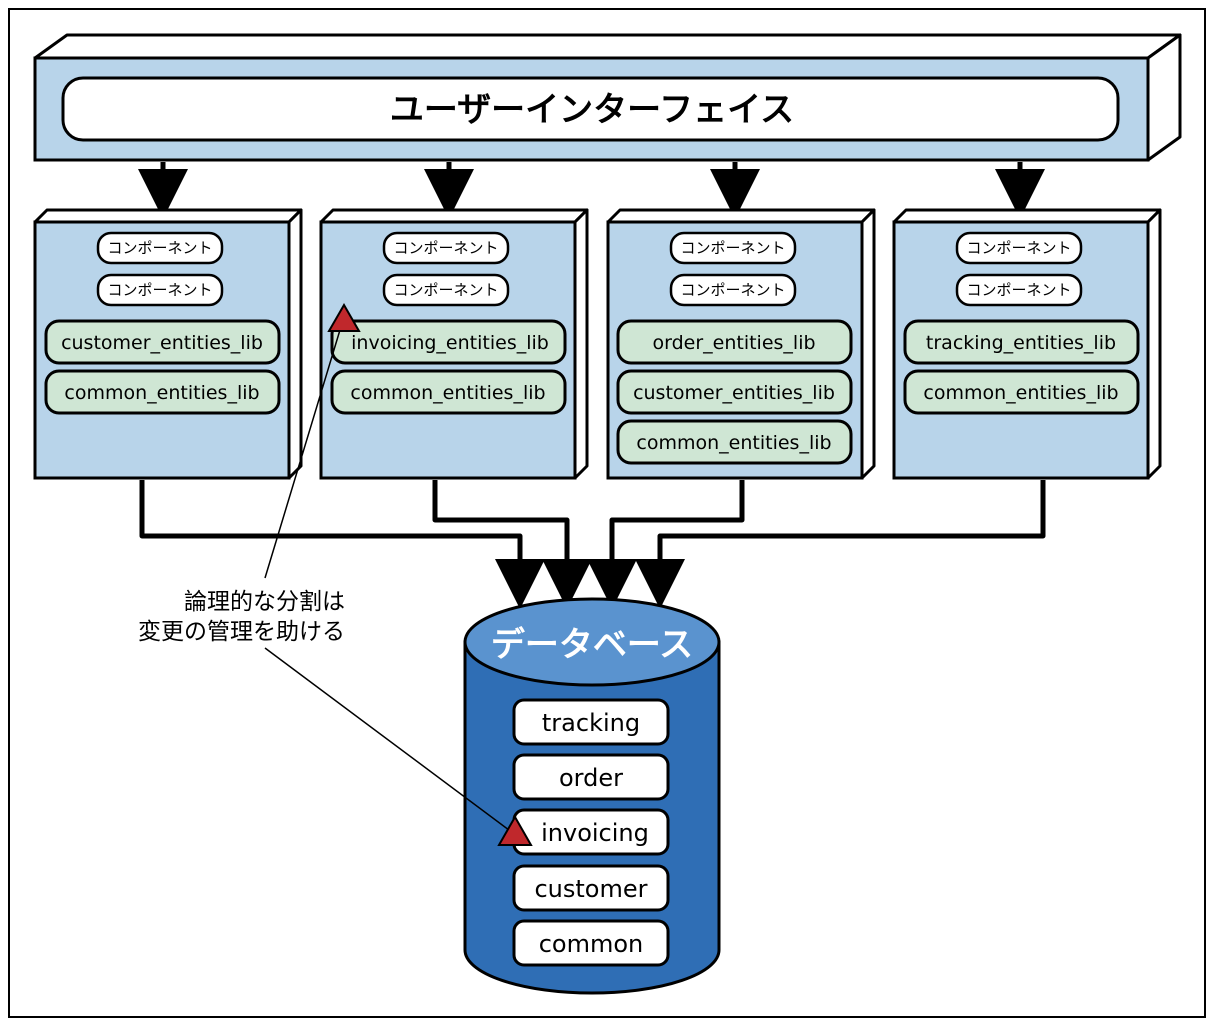 Image resolution: width=1218 pixels, height=1030 pixels. I want to click on service-2-component-1: コンポーネント, so click(446, 248).